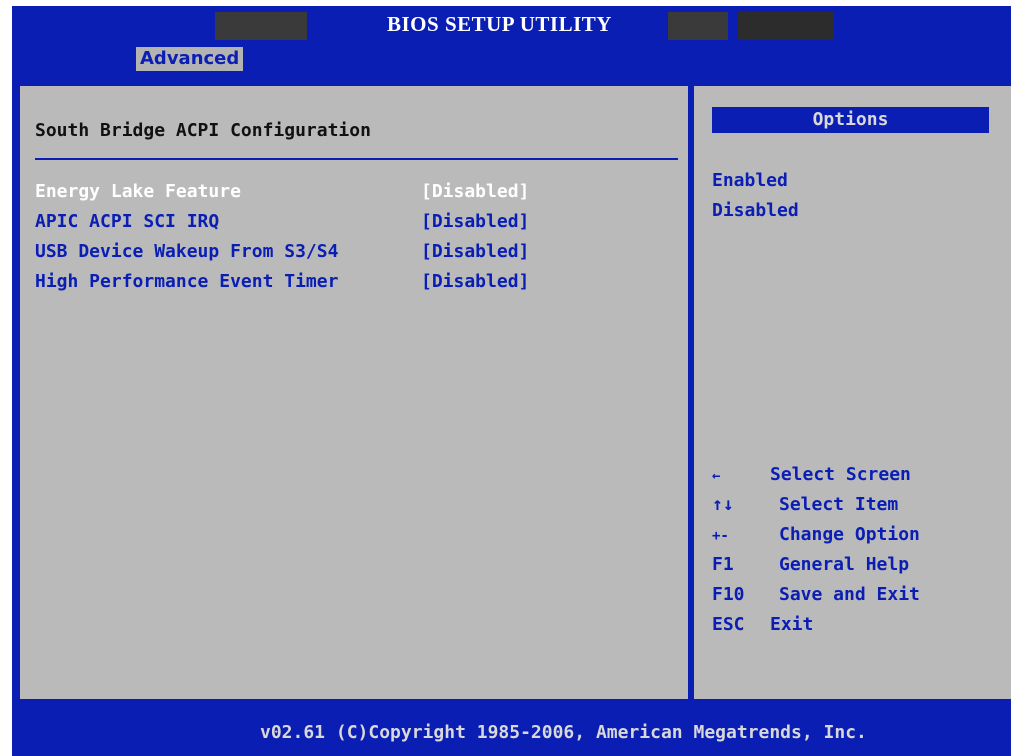 Image resolution: width=1011 pixels, height=756 pixels. Describe the element at coordinates (792, 624) in the screenshot. I see `help-action: Exit` at that location.